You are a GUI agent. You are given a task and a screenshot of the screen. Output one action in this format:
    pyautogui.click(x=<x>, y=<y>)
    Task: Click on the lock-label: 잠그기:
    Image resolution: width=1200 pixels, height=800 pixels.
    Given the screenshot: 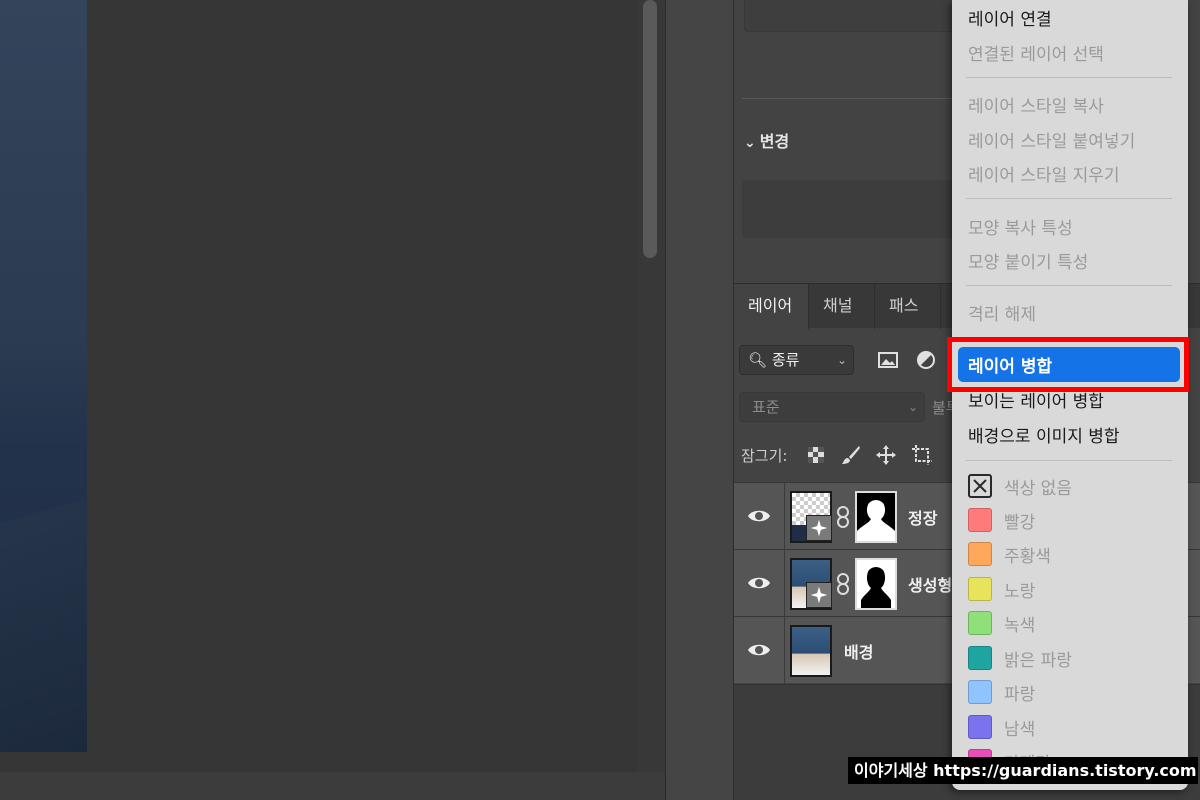 What is the action you would take?
    pyautogui.click(x=764, y=456)
    